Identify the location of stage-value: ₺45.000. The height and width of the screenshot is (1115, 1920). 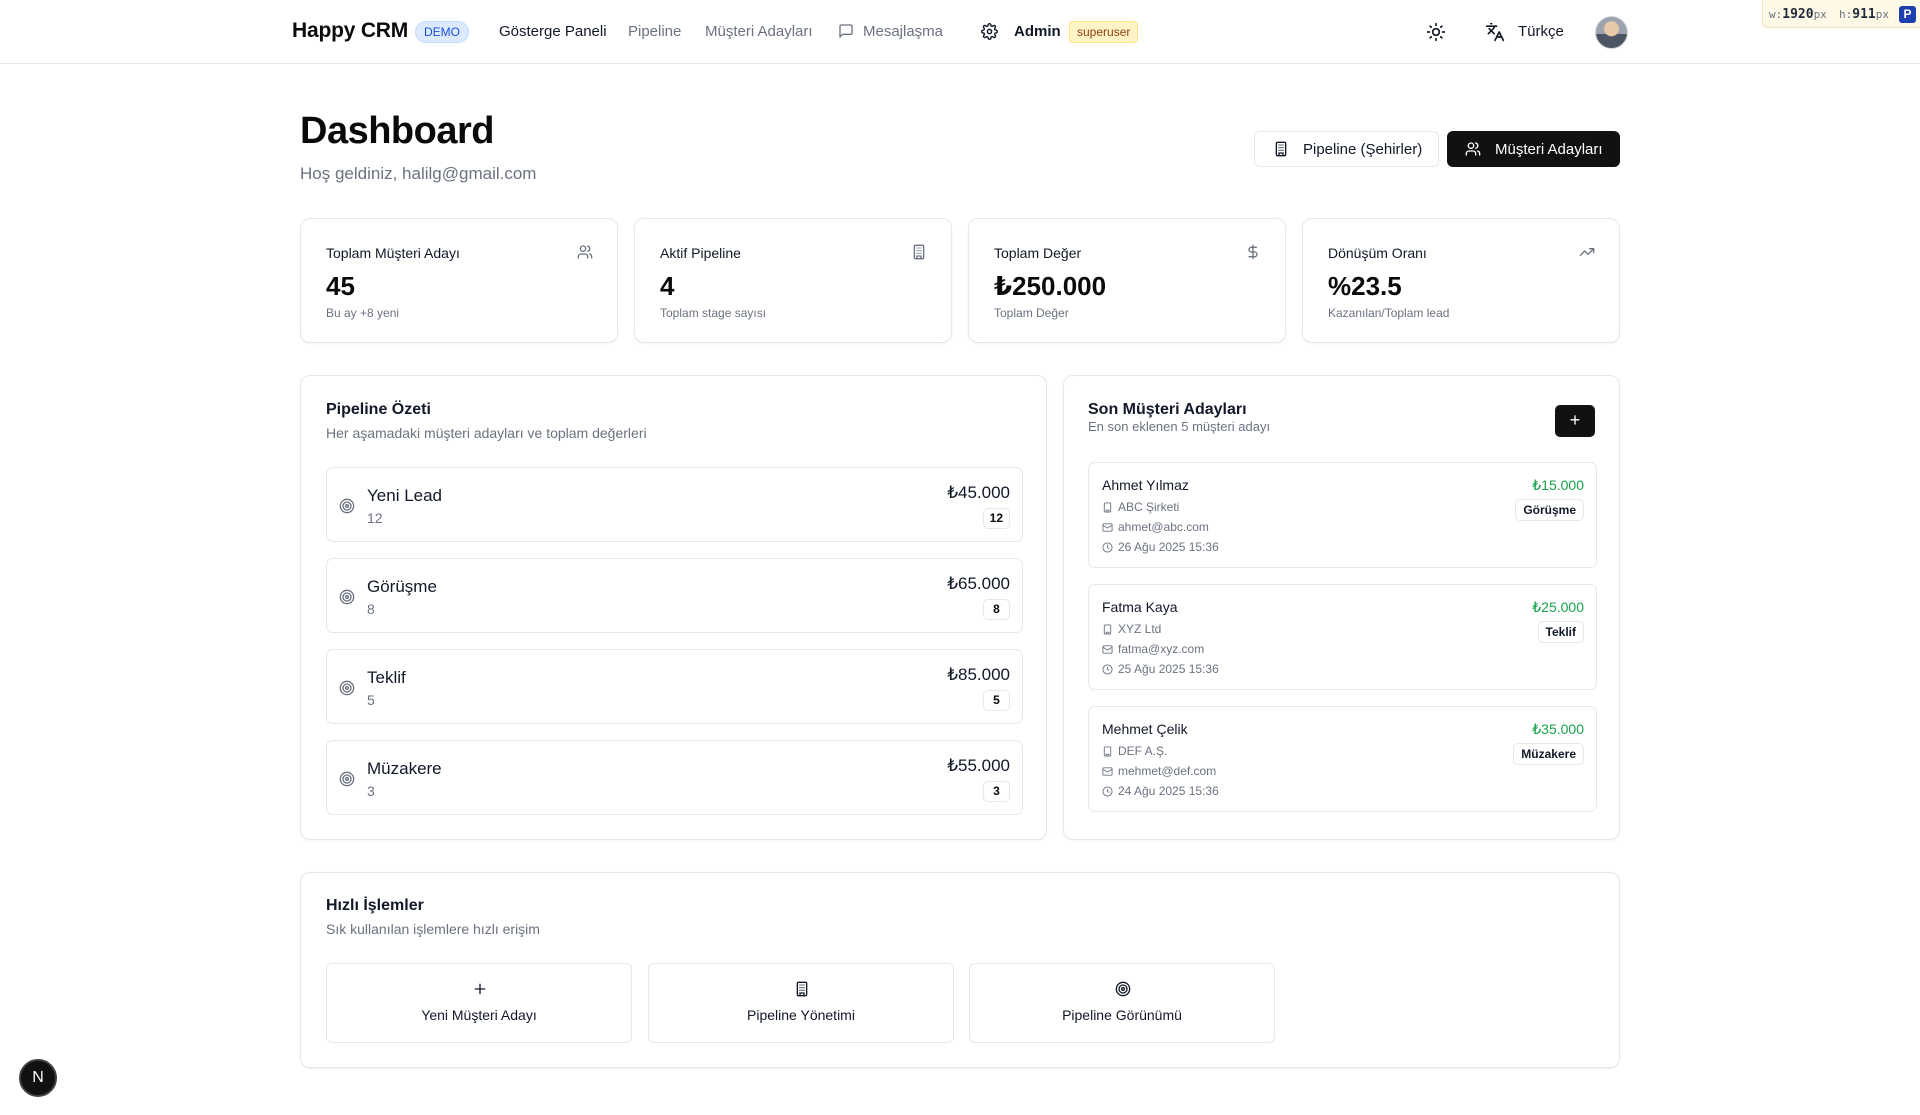
(978, 492).